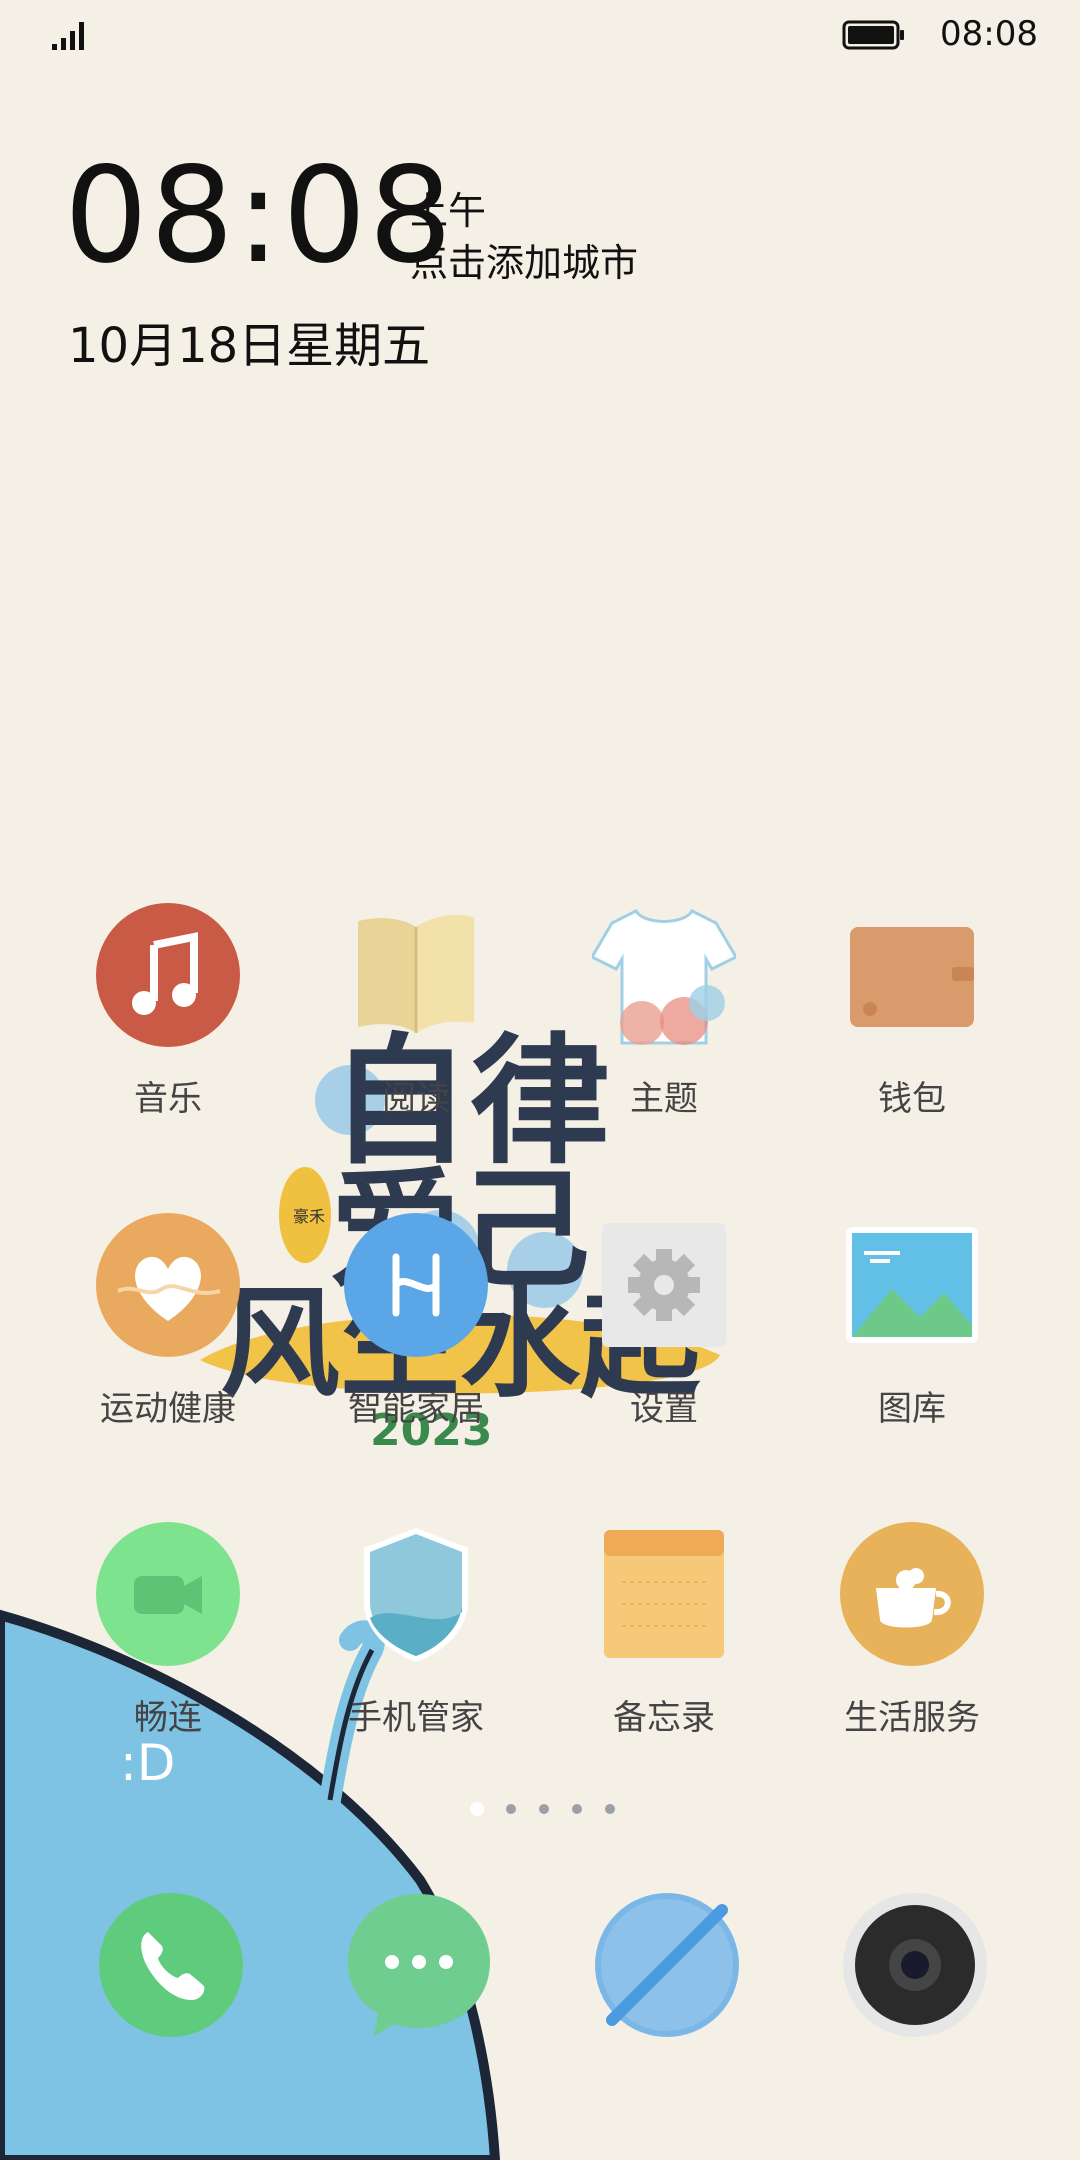 This screenshot has width=1080, height=2160. What do you see at coordinates (912, 977) in the screenshot?
I see `wallet-icon` at bounding box center [912, 977].